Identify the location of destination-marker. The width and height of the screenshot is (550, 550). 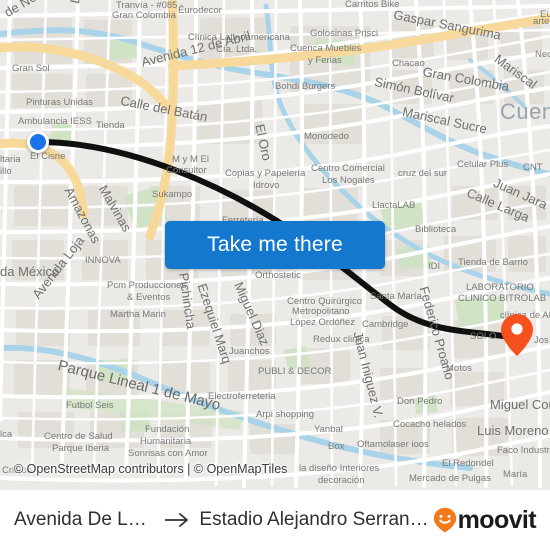
(517, 335).